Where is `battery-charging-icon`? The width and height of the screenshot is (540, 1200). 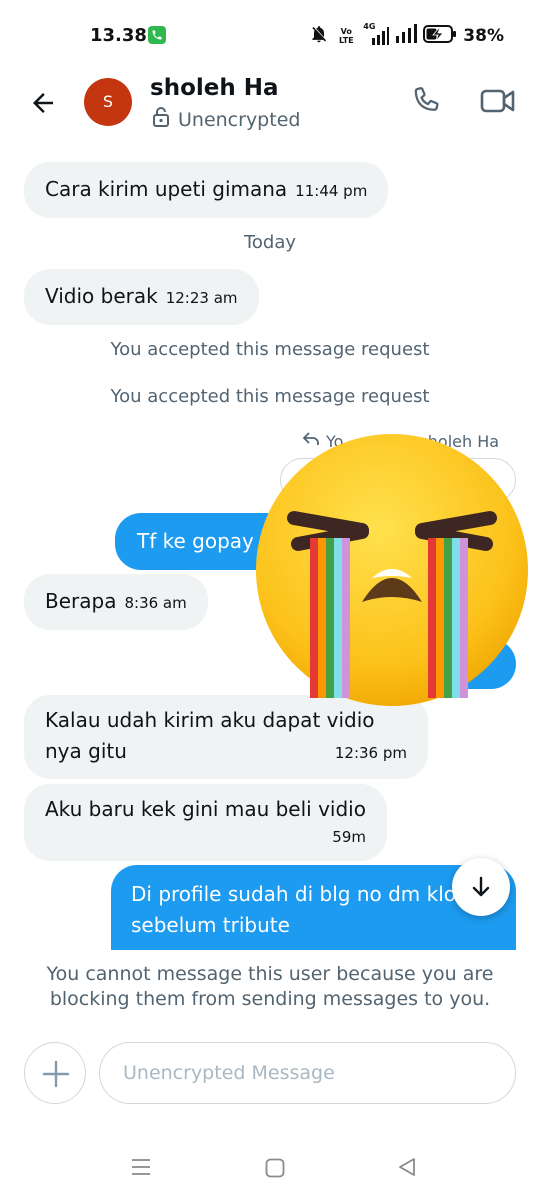 battery-charging-icon is located at coordinates (440, 36).